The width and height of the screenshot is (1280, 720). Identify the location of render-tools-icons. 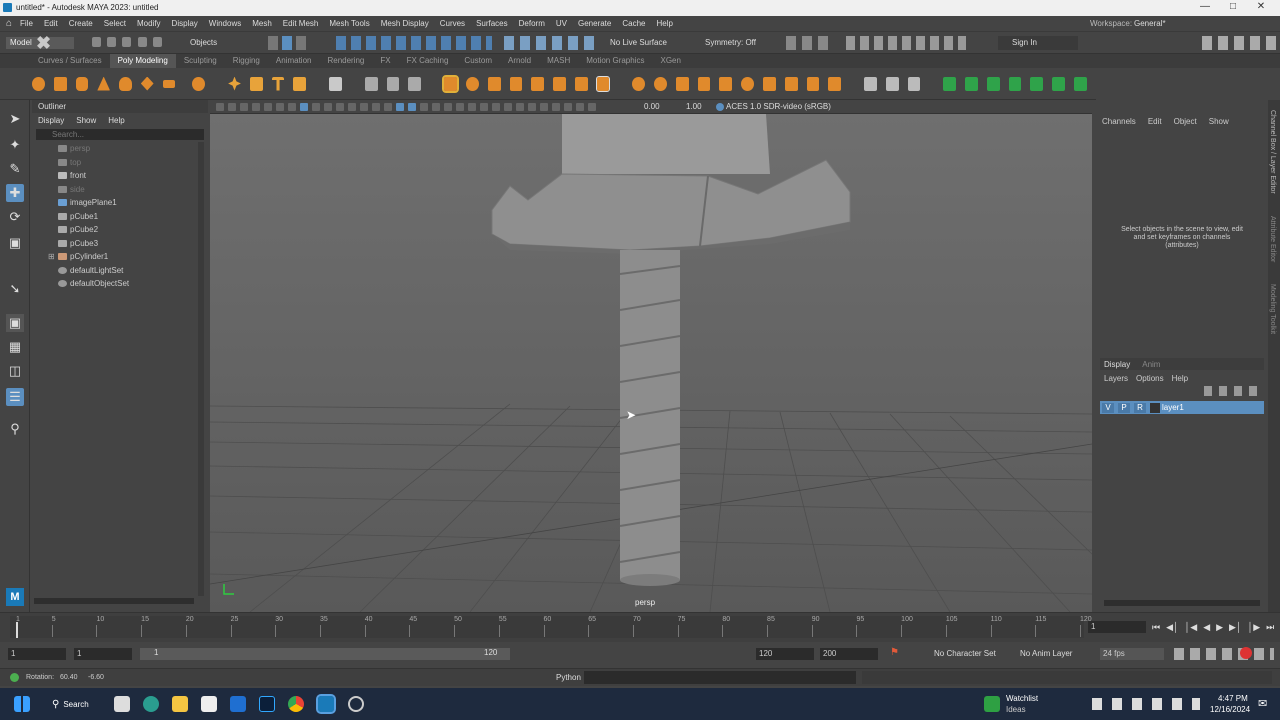
(808, 43).